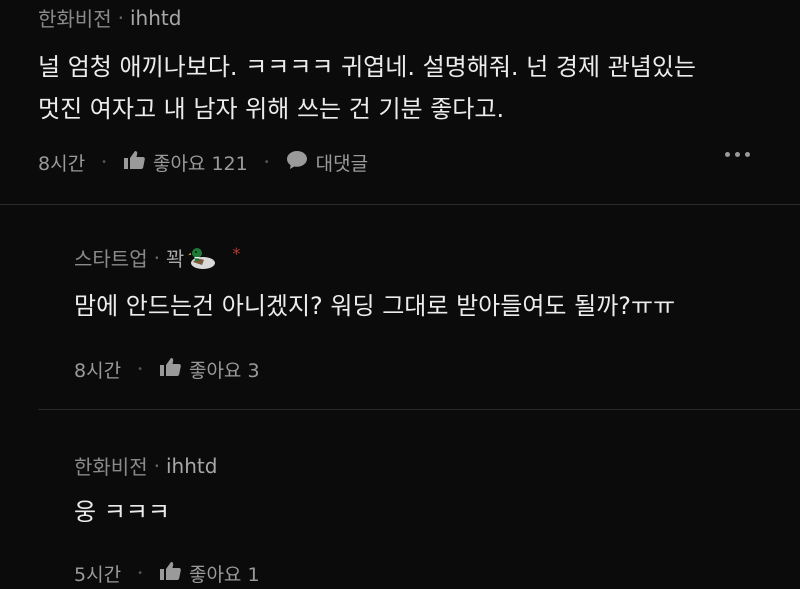 Image resolution: width=800 pixels, height=589 pixels. I want to click on comment-text: 맘에 안드는건 아니겠지? 워딩 그대로 받아들여도 될까?ㅠㅠ, so click(374, 306).